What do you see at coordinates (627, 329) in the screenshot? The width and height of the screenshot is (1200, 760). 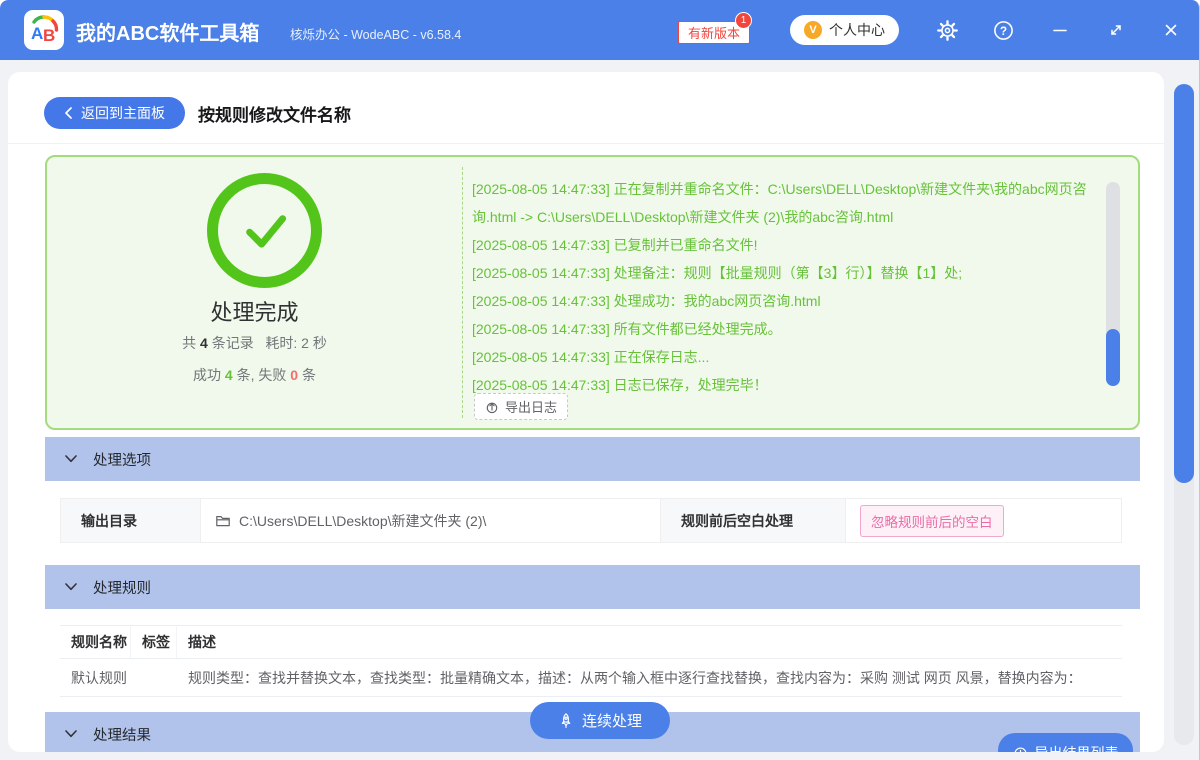 I see `log-line: [2025-08-05 14:47:33] 所有文件都已经处理完成。` at bounding box center [627, 329].